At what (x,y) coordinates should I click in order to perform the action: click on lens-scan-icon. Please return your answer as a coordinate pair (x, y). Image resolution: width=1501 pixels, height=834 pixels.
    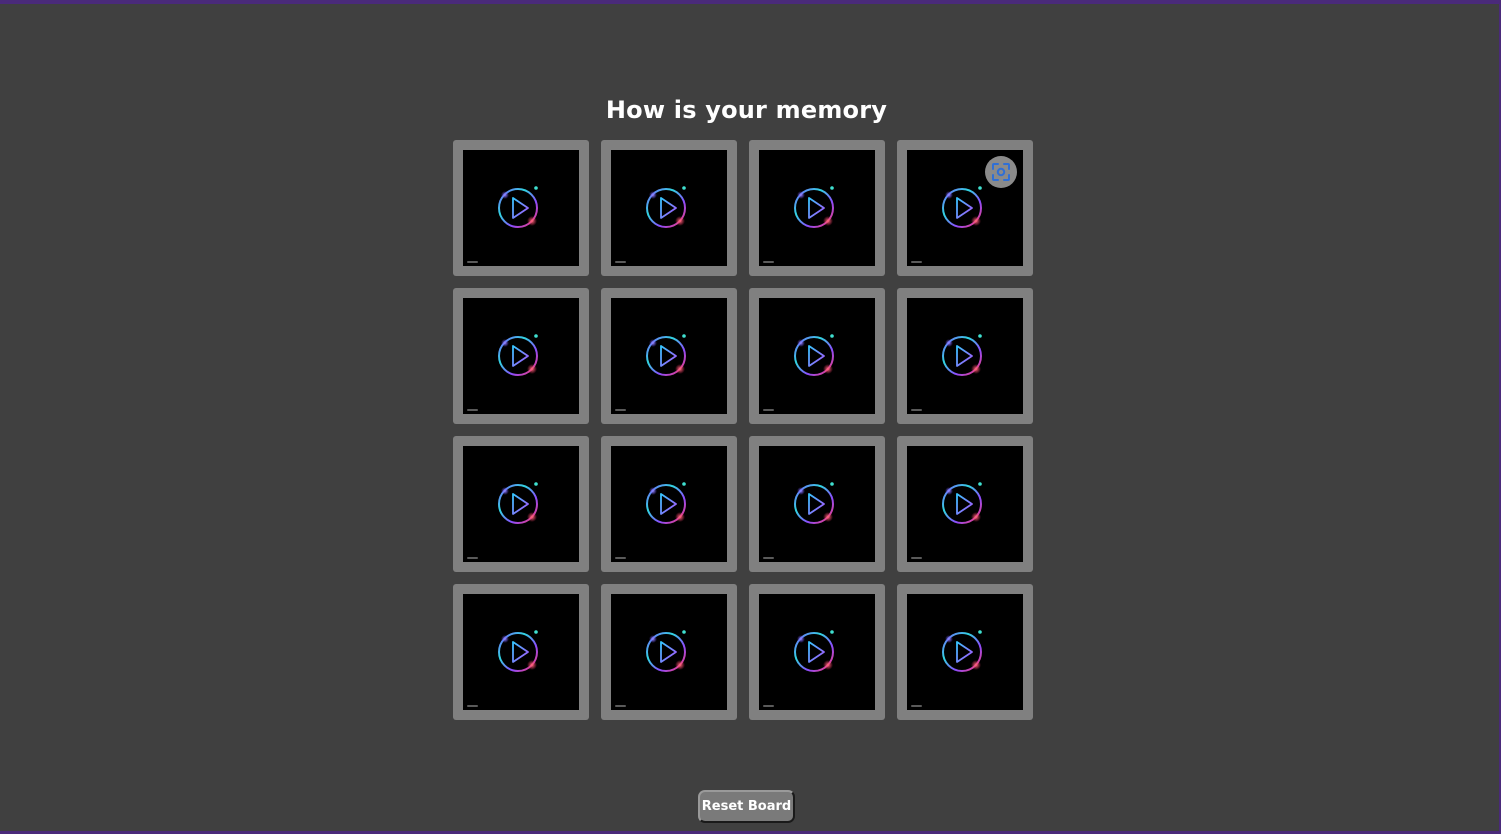
    Looking at the image, I should click on (1001, 172).